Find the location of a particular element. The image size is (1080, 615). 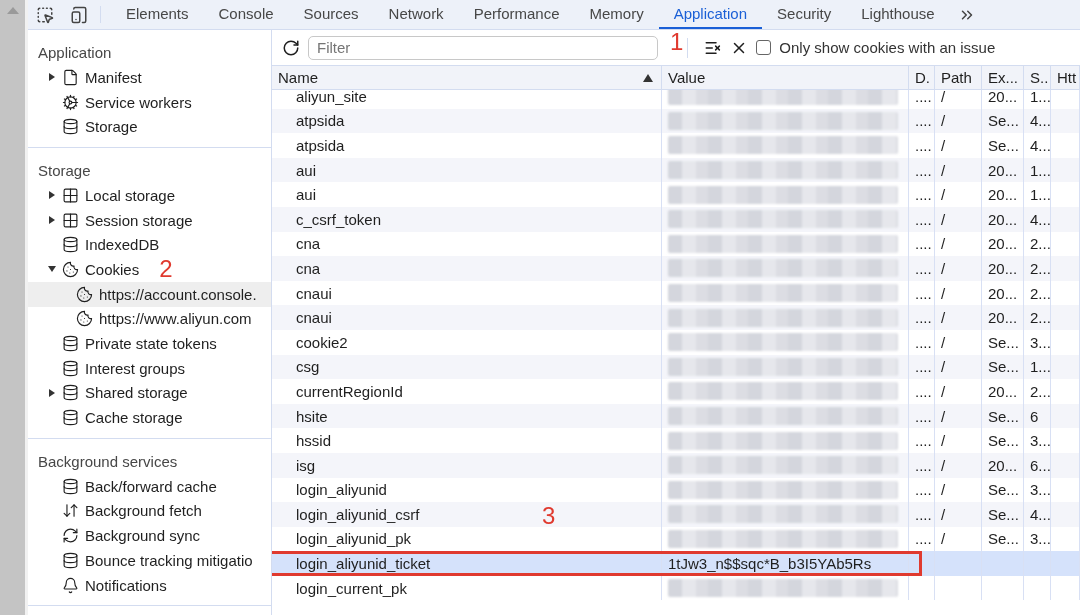

column-title: S.. is located at coordinates (1039, 77).